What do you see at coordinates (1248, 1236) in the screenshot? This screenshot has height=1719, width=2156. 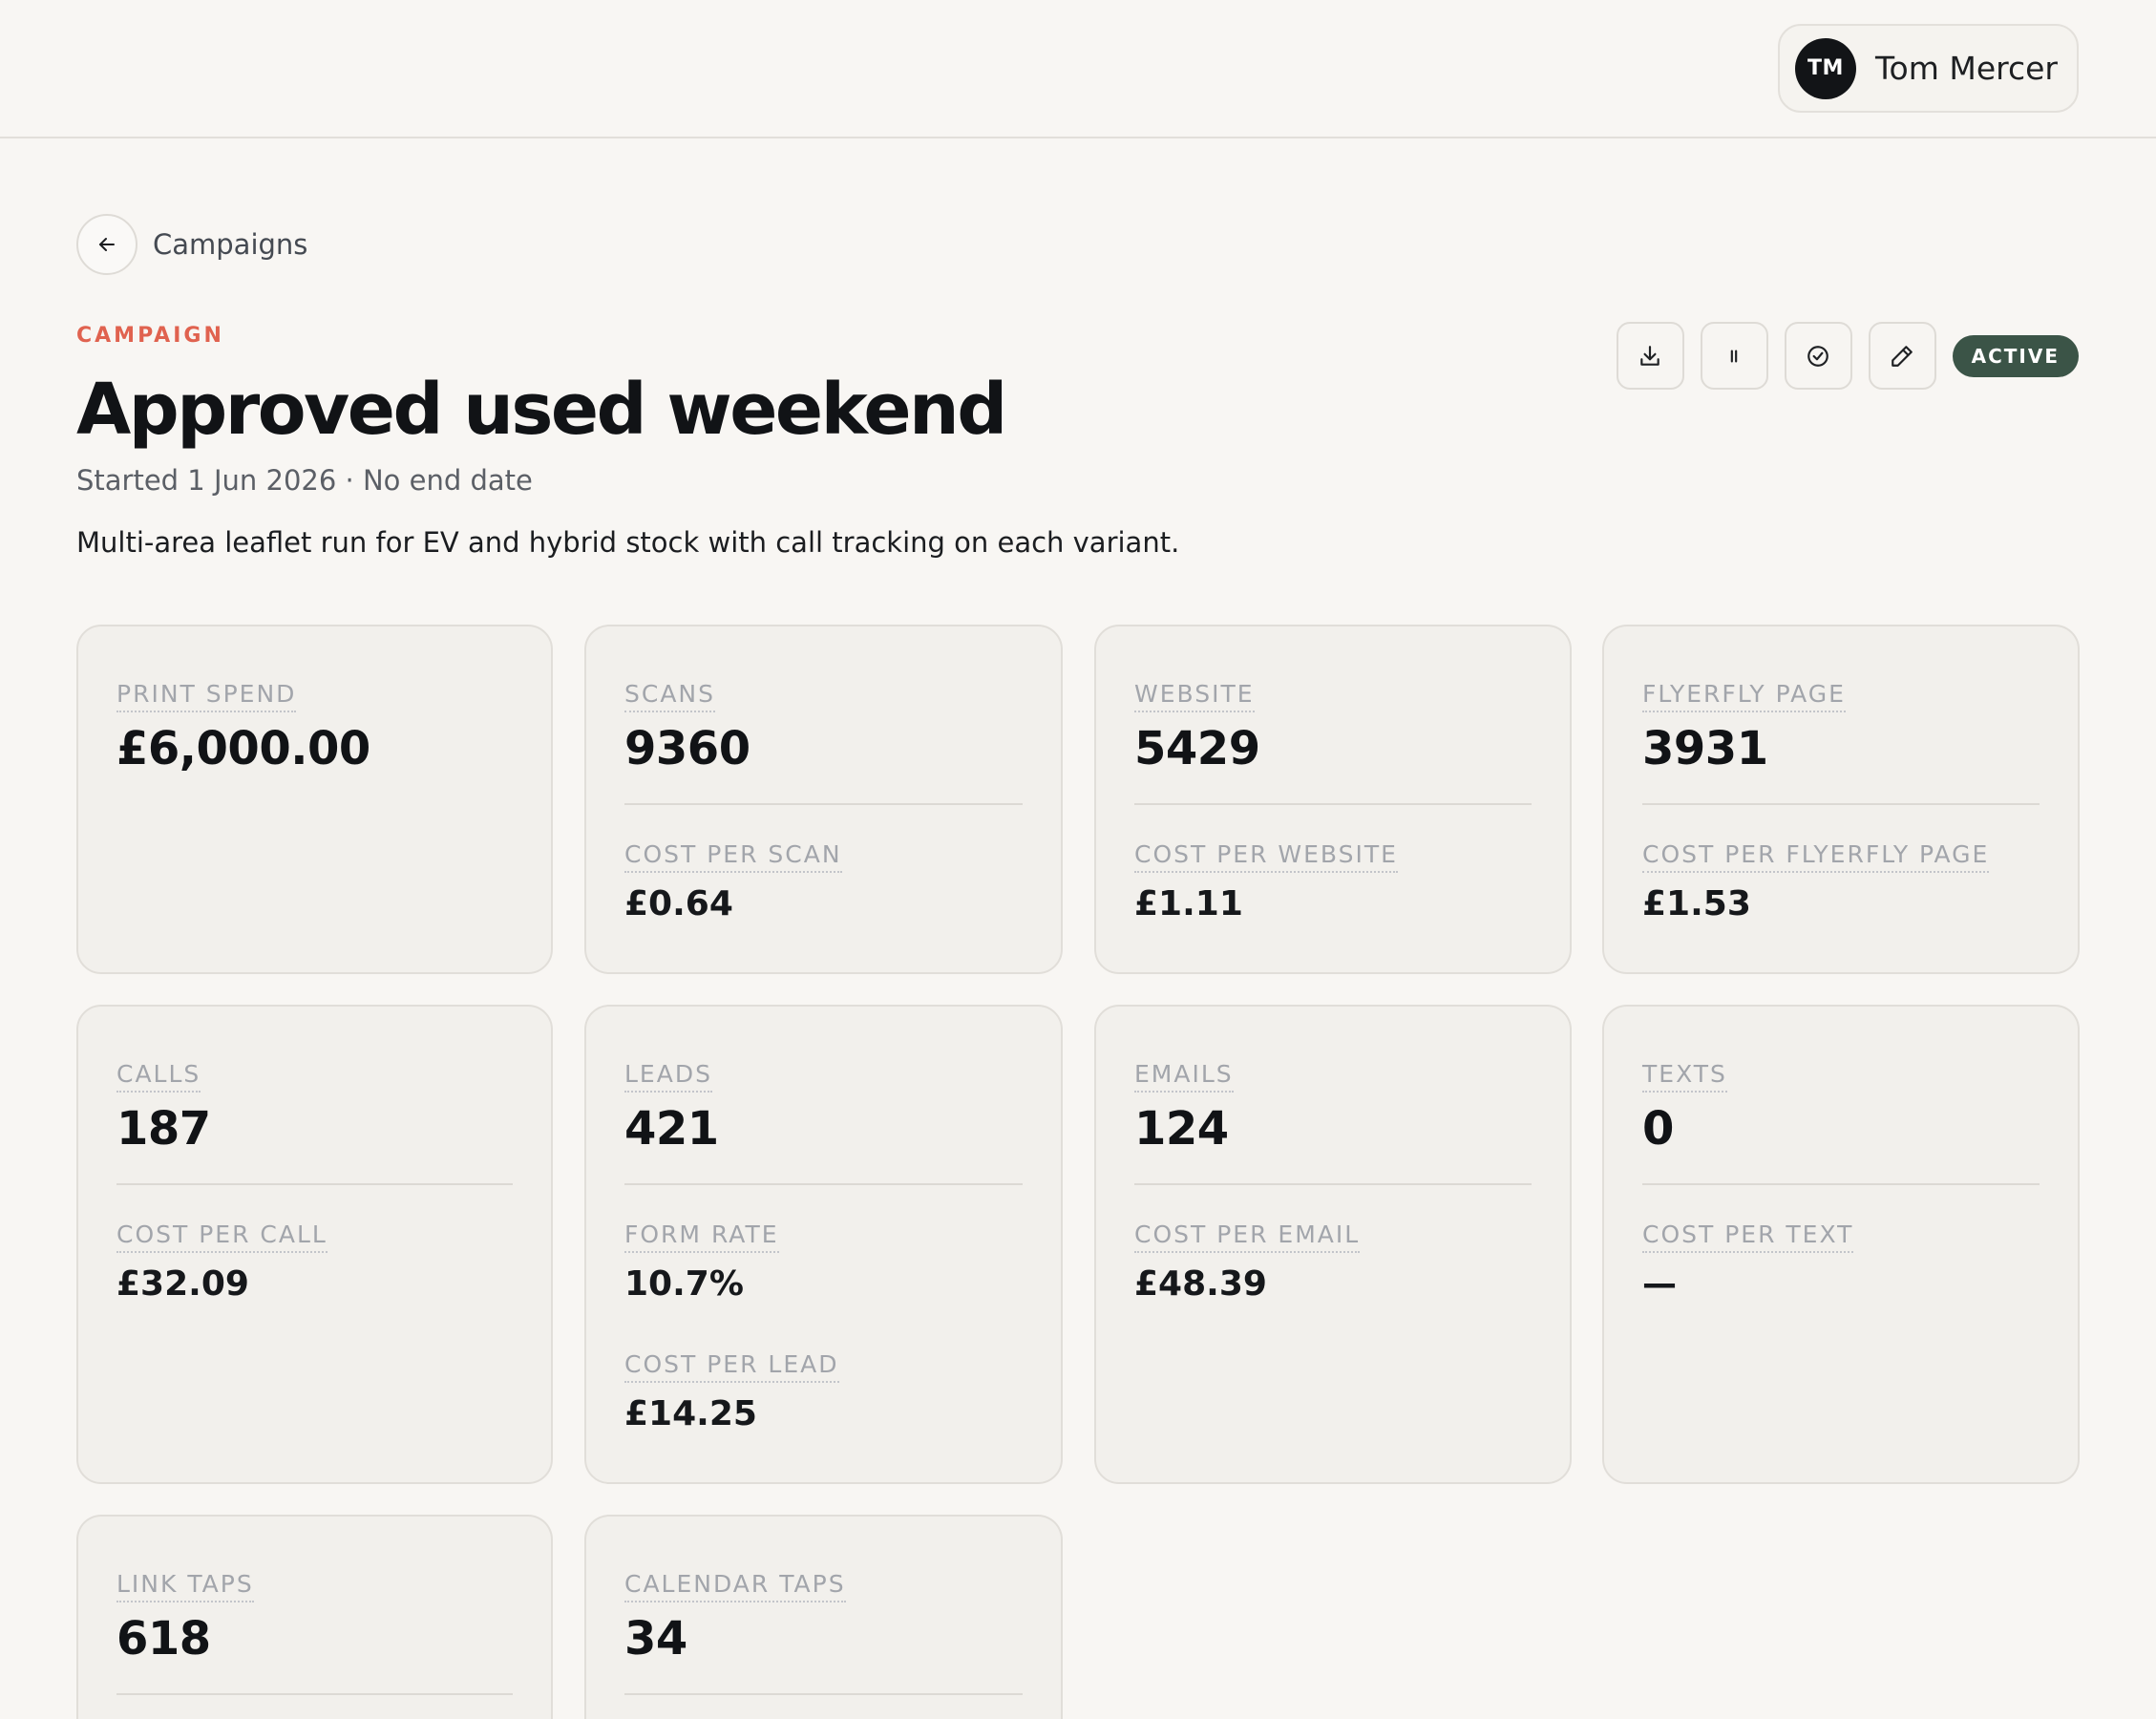 I see `stat-sub-label: COST PER EMAIL` at bounding box center [1248, 1236].